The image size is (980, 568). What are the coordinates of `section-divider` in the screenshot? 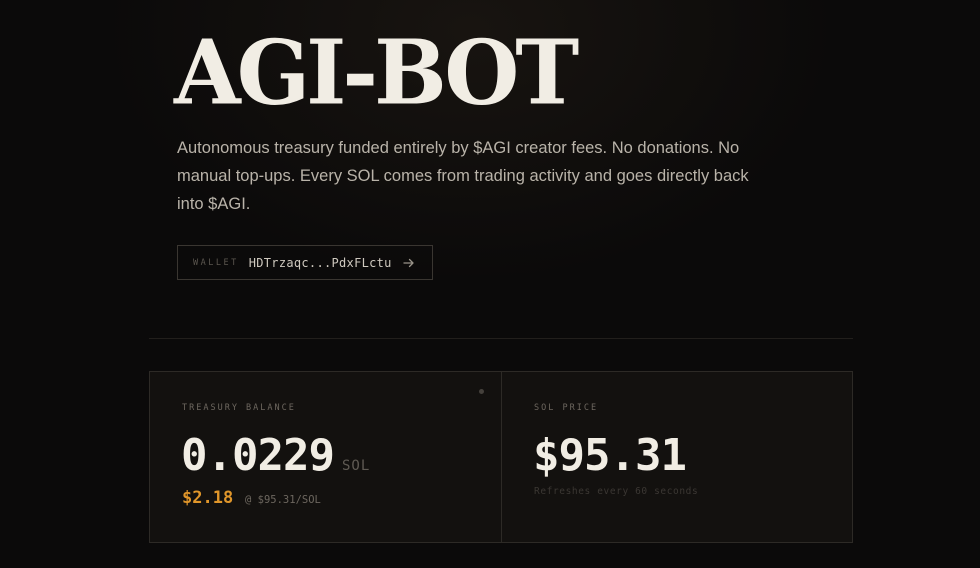 It's located at (501, 338).